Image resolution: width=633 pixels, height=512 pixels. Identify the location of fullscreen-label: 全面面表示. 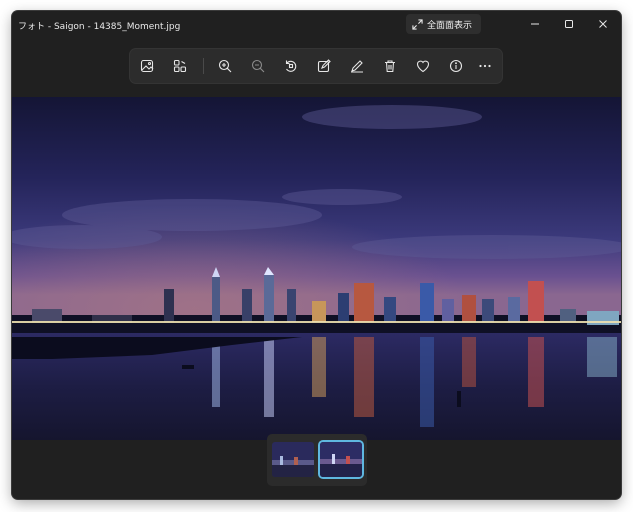
(450, 25).